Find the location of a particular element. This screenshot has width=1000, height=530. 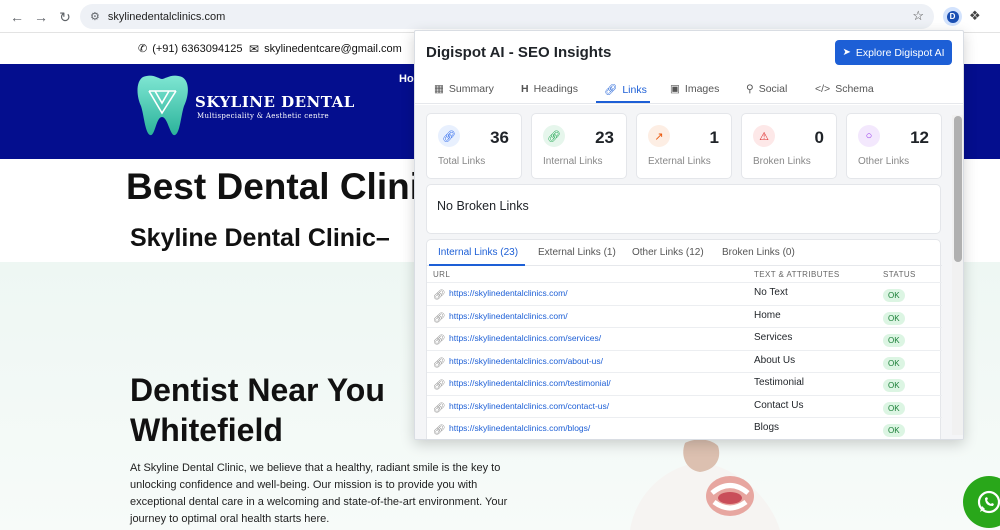

tab-summary: ▦ Summary is located at coordinates (464, 89).